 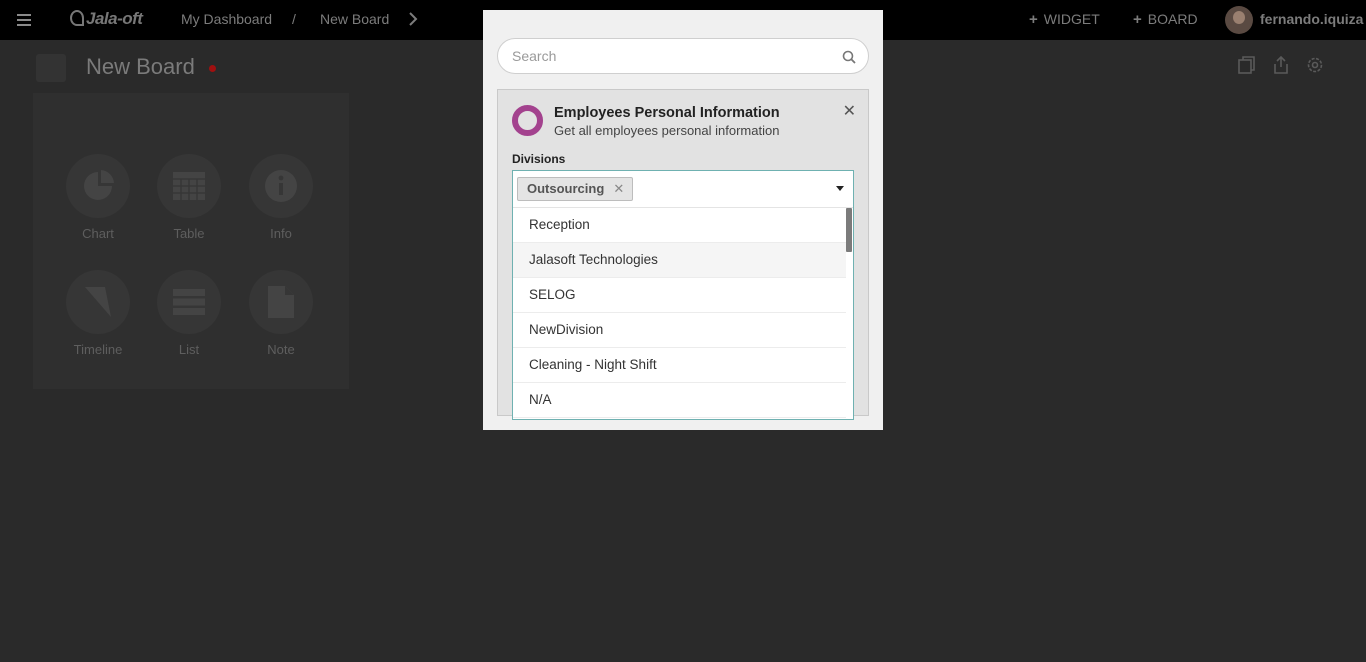 I want to click on widget-chart: Chart, so click(x=98, y=197).